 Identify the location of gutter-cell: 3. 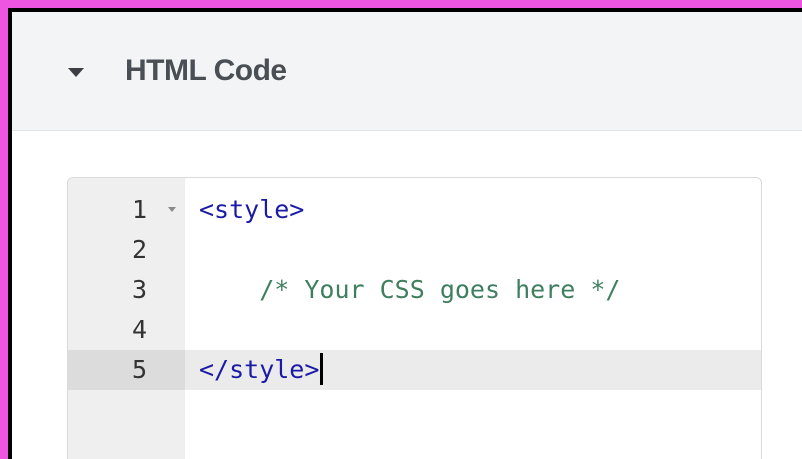
(126, 290).